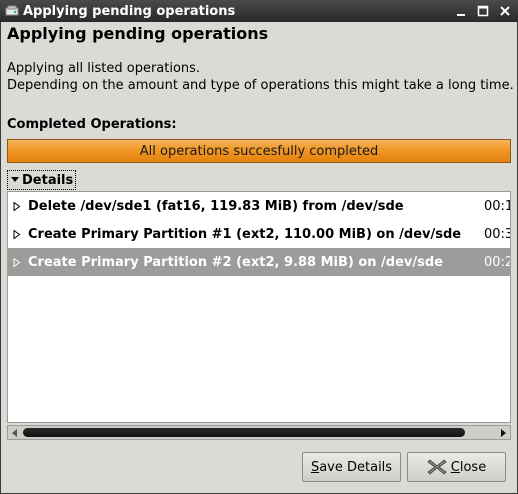 The height and width of the screenshot is (494, 518). I want to click on close-button: Close, so click(456, 467).